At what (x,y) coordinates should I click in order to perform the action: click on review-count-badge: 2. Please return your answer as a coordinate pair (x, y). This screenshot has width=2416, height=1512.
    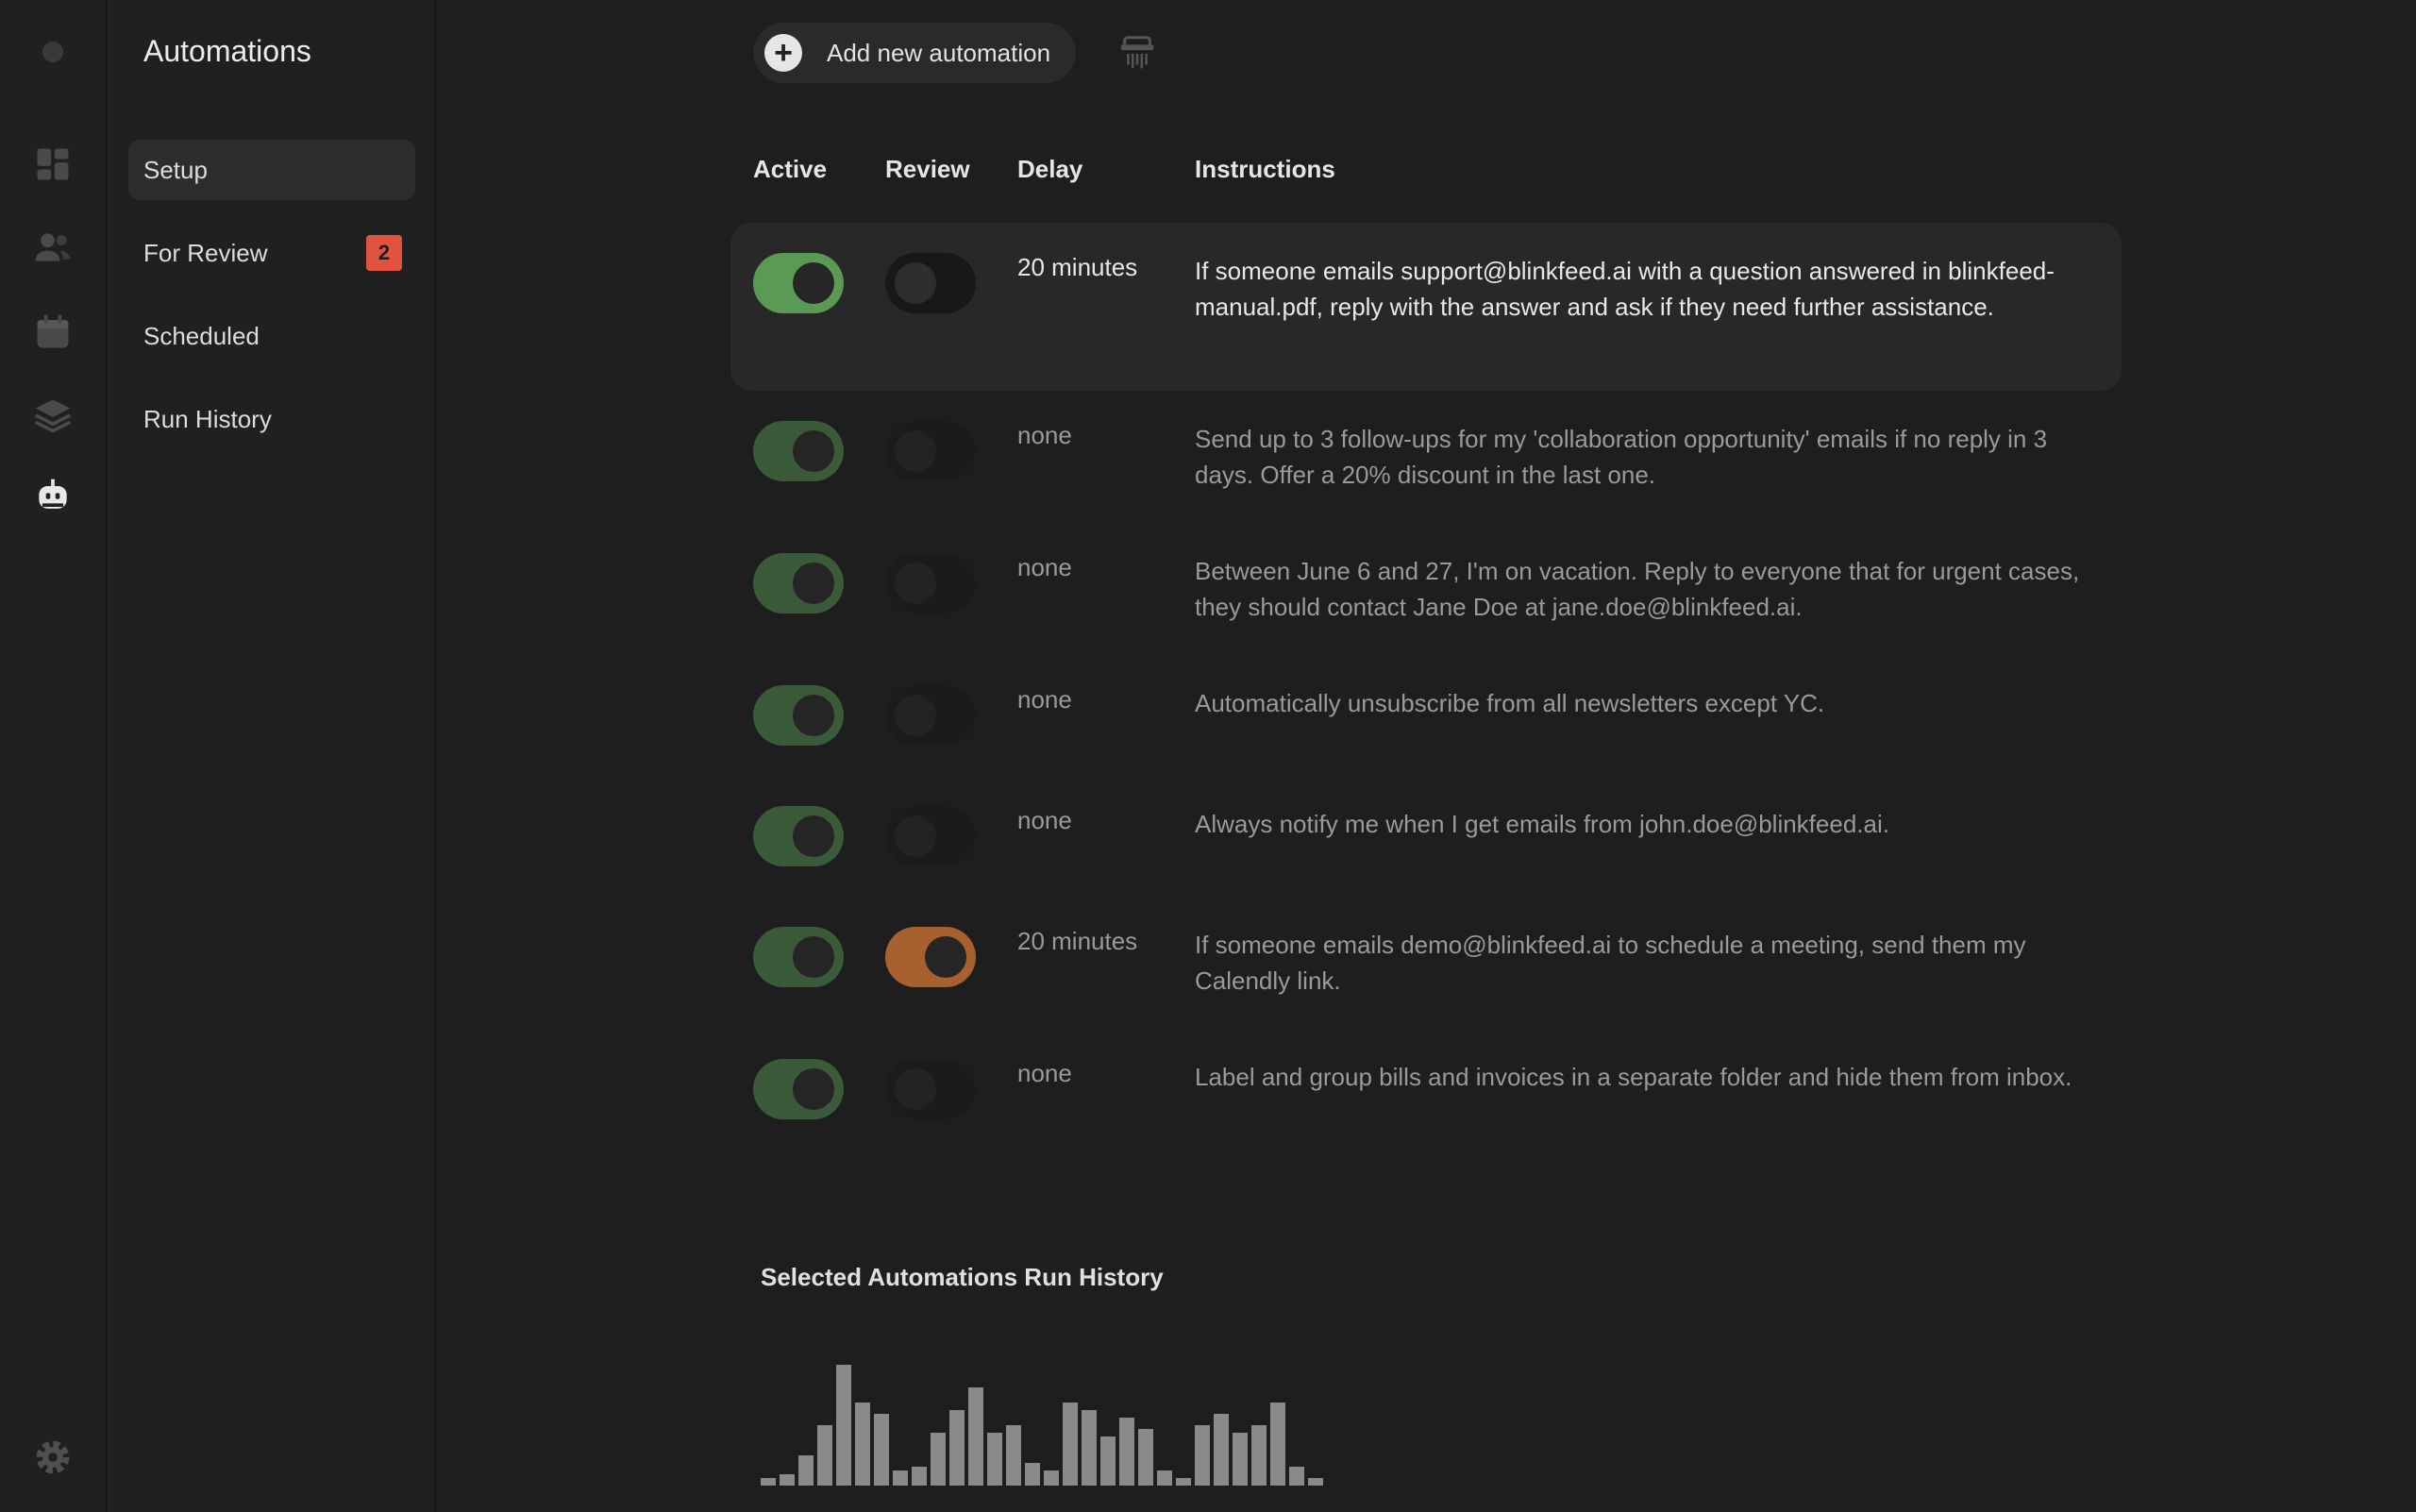
    Looking at the image, I should click on (384, 253).